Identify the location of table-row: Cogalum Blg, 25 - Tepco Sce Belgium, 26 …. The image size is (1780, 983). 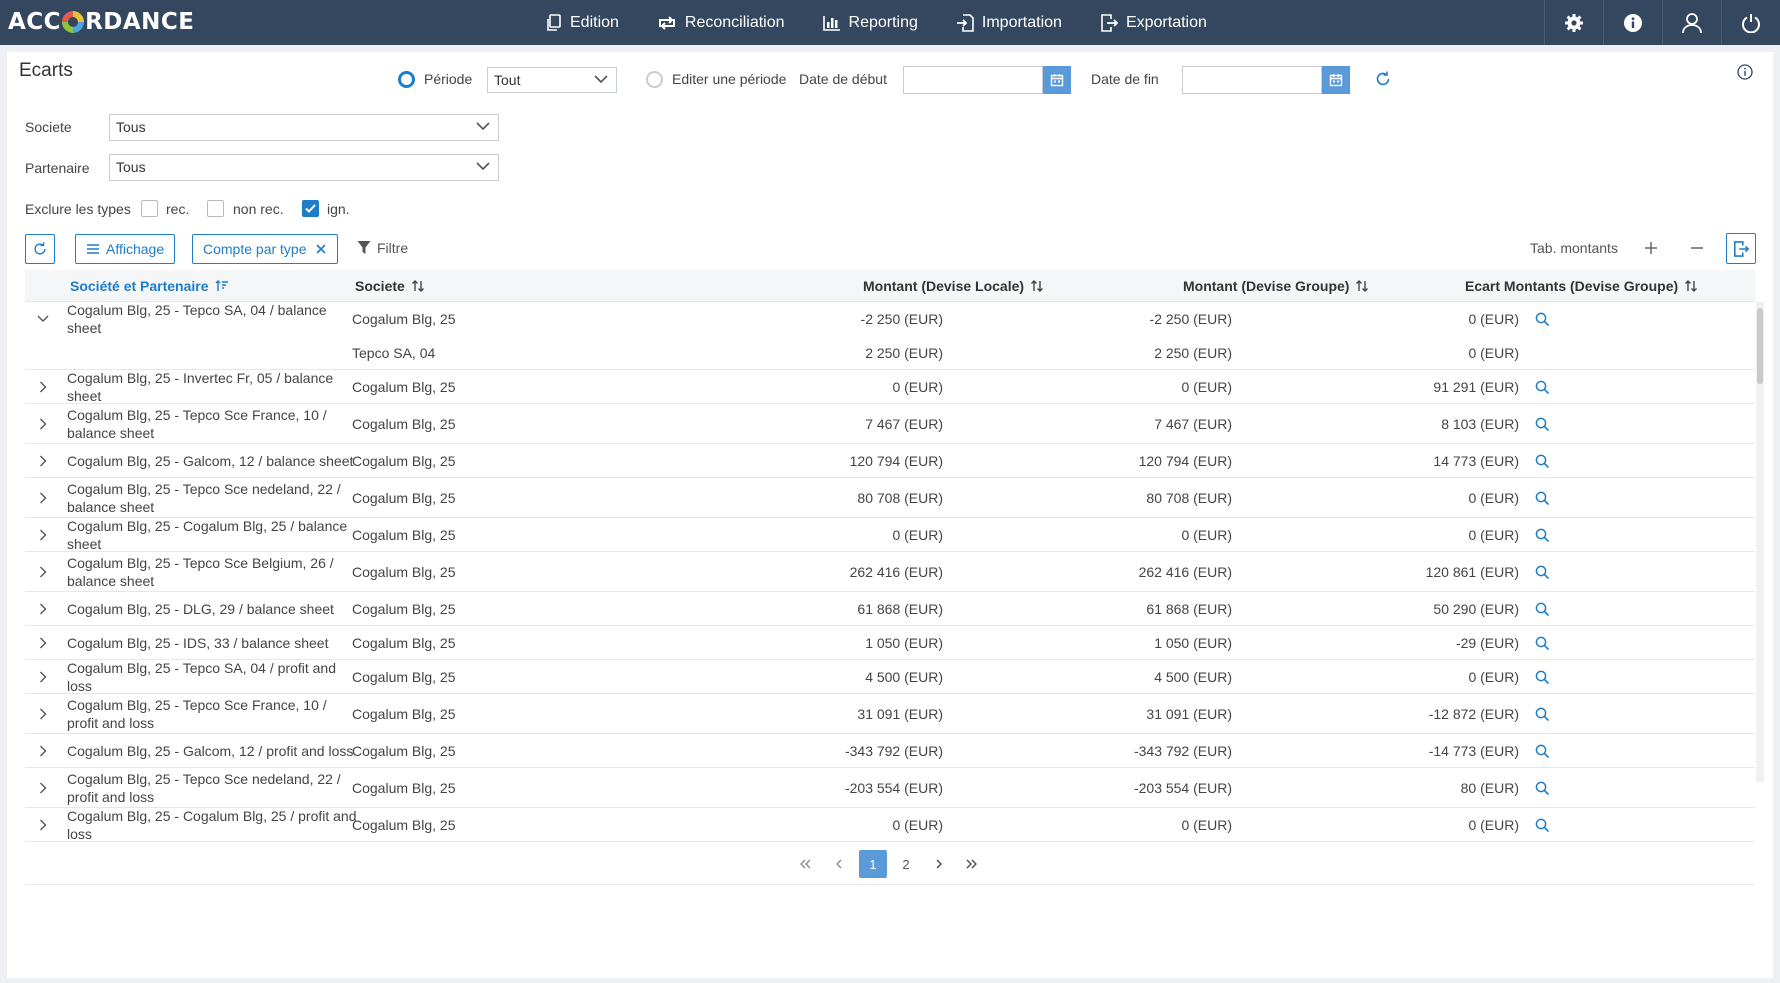
(890, 572).